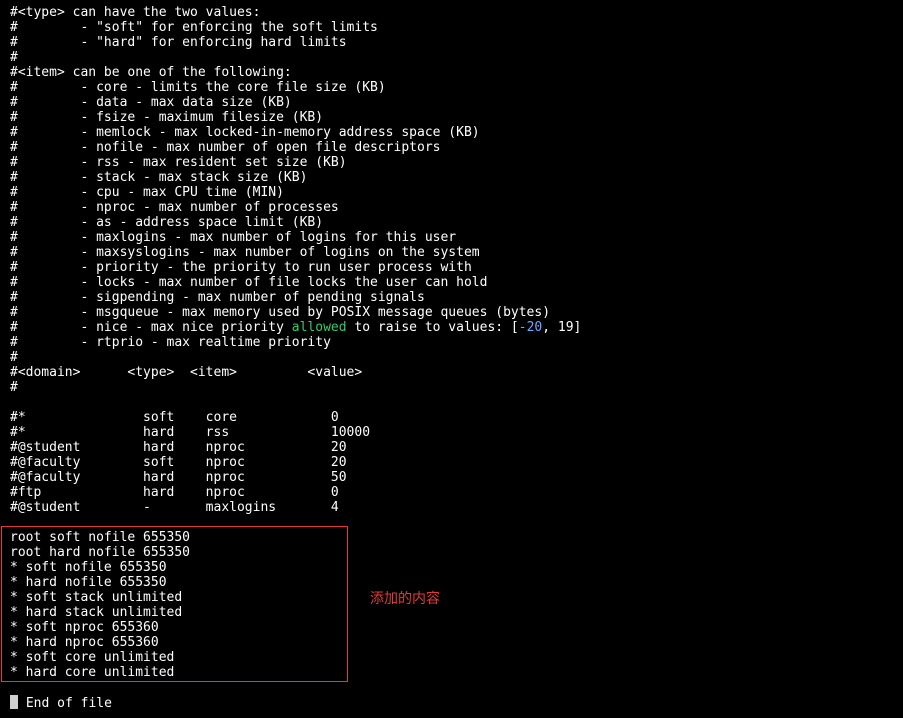 This screenshot has height=718, width=903. I want to click on end-of-file-line: End of file, so click(295, 703).